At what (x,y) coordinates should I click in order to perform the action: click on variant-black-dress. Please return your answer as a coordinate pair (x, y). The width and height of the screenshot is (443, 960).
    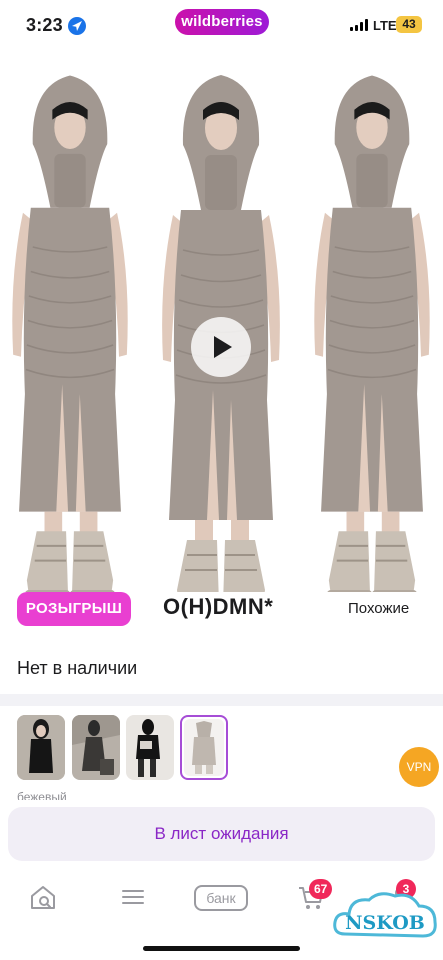
    Looking at the image, I should click on (41, 747).